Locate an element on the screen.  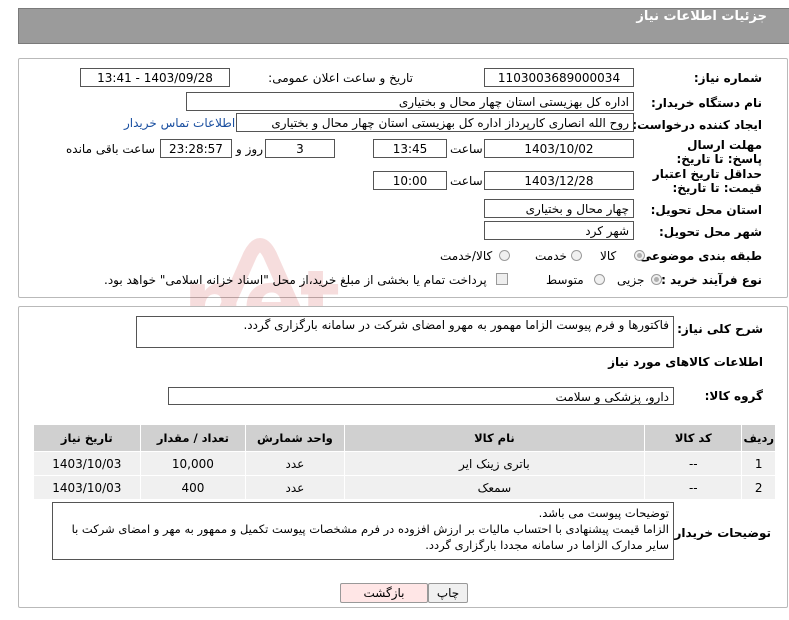
col-code: کد کالا is located at coordinates (693, 438).